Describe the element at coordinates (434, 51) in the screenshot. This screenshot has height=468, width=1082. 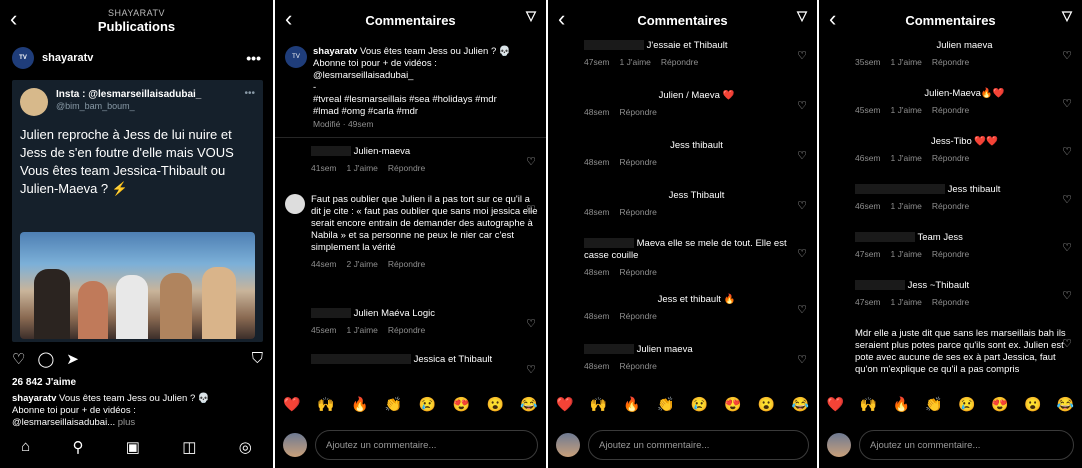
I see `caption-text: Vous êtes team Jess ou Julien ? 💀` at that location.